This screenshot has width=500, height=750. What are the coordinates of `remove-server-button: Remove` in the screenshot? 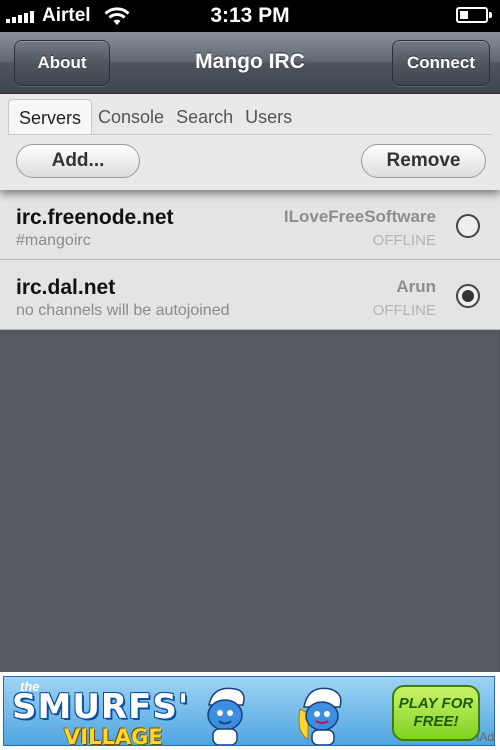 It's located at (423, 161).